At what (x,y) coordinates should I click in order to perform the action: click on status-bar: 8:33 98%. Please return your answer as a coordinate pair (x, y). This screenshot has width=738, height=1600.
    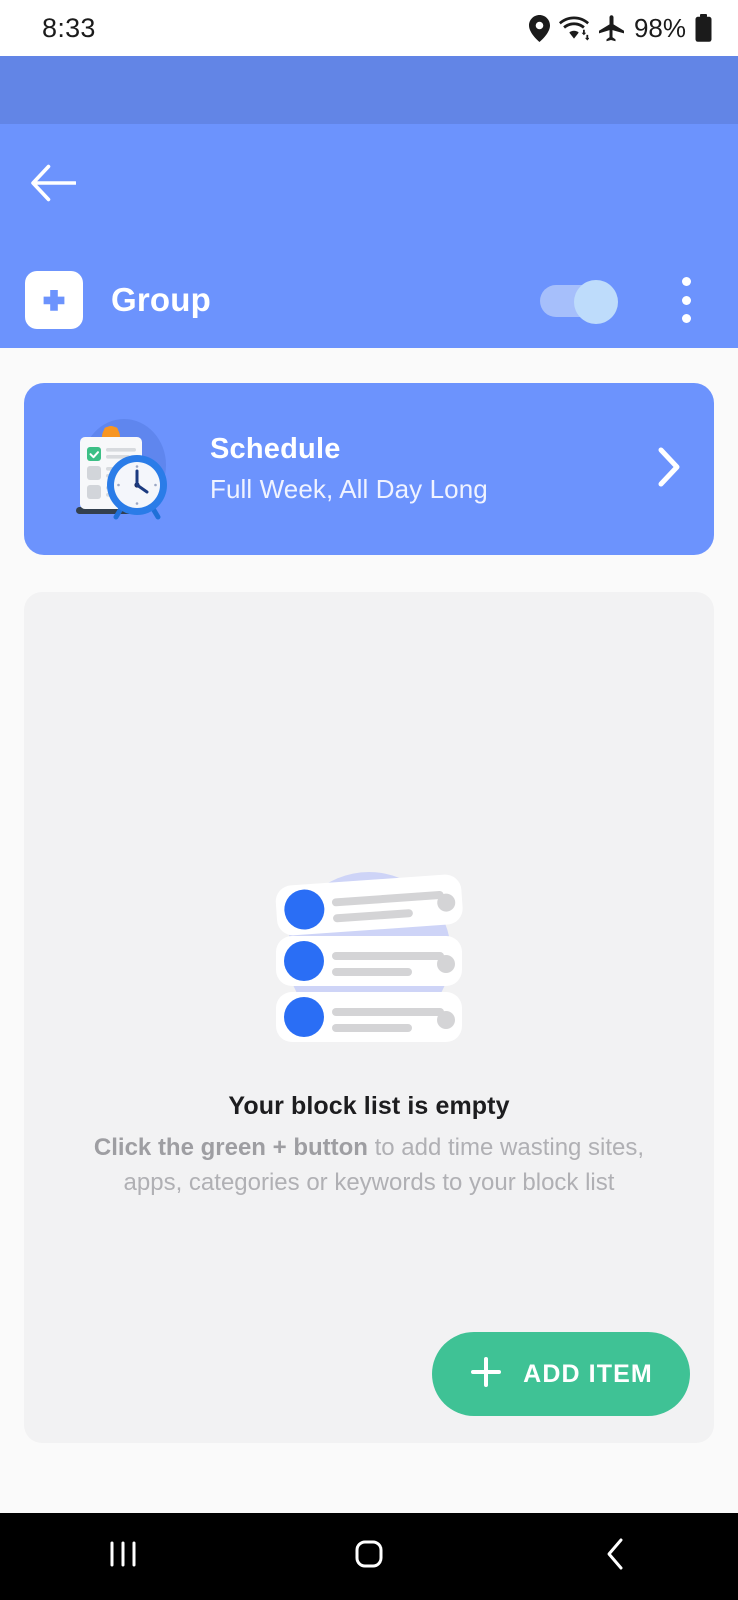
    Looking at the image, I should click on (369, 28).